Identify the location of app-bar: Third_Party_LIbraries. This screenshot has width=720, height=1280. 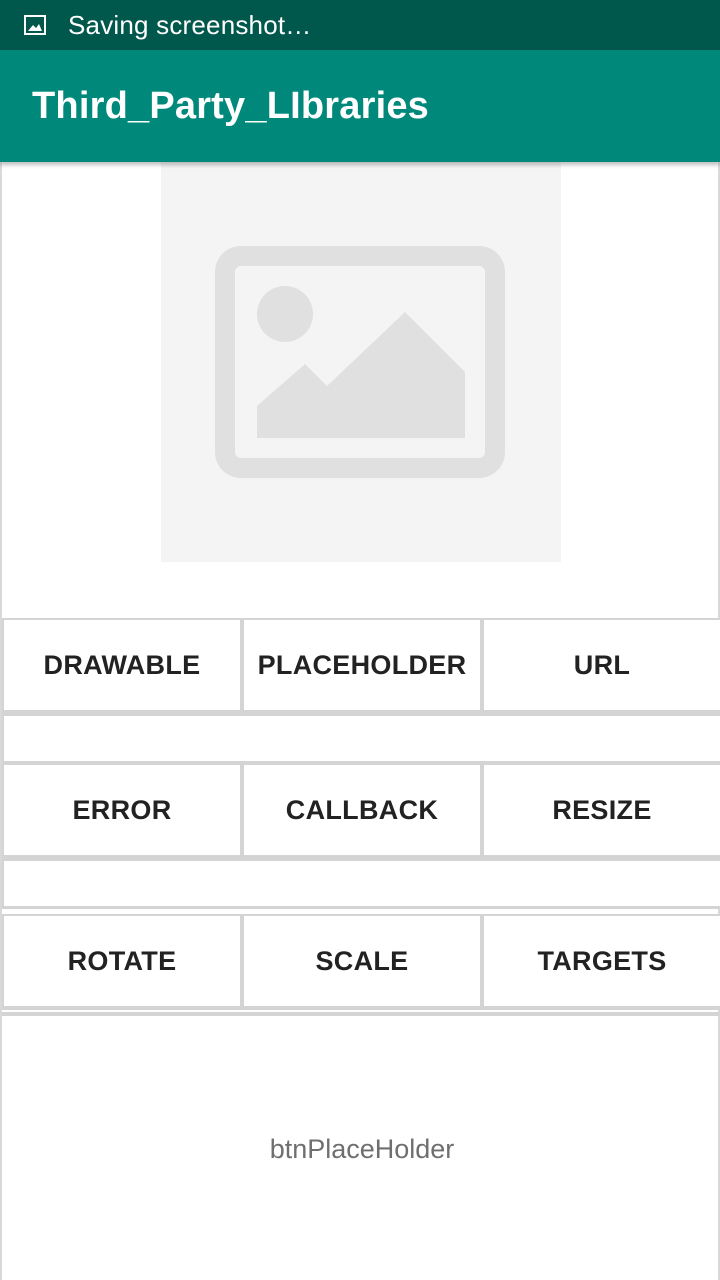
(360, 106).